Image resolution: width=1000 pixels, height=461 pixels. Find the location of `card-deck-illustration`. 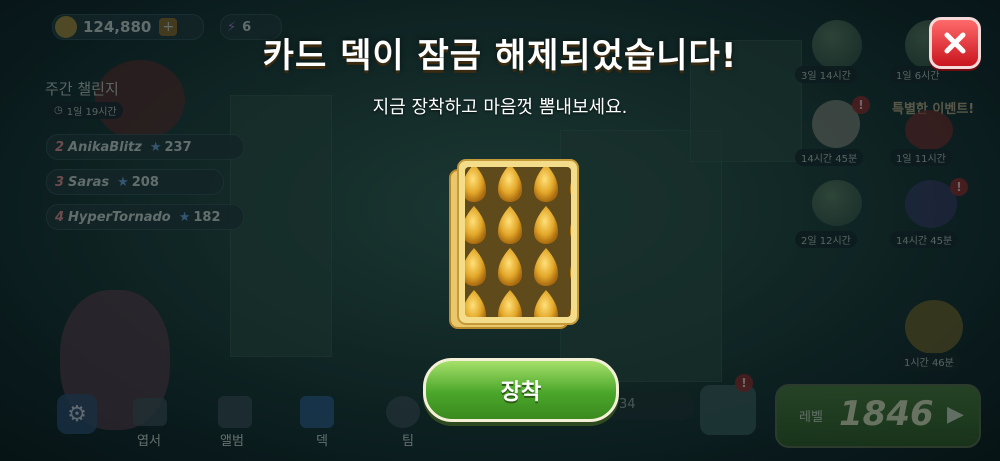

card-deck-illustration is located at coordinates (513, 243).